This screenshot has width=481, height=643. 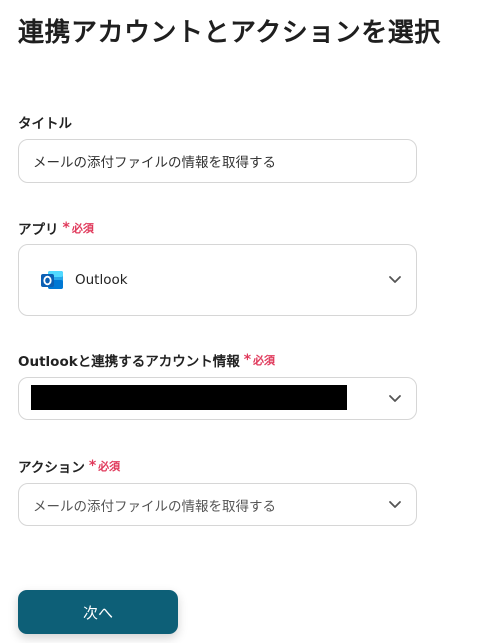 I want to click on action-field-label: アクション * 必須, so click(x=69, y=466).